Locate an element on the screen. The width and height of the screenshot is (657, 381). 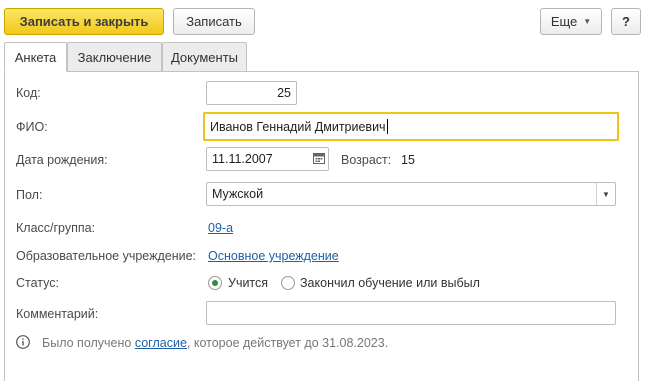
consent-text-after: , которое действует до 31.08.2023. is located at coordinates (287, 343).